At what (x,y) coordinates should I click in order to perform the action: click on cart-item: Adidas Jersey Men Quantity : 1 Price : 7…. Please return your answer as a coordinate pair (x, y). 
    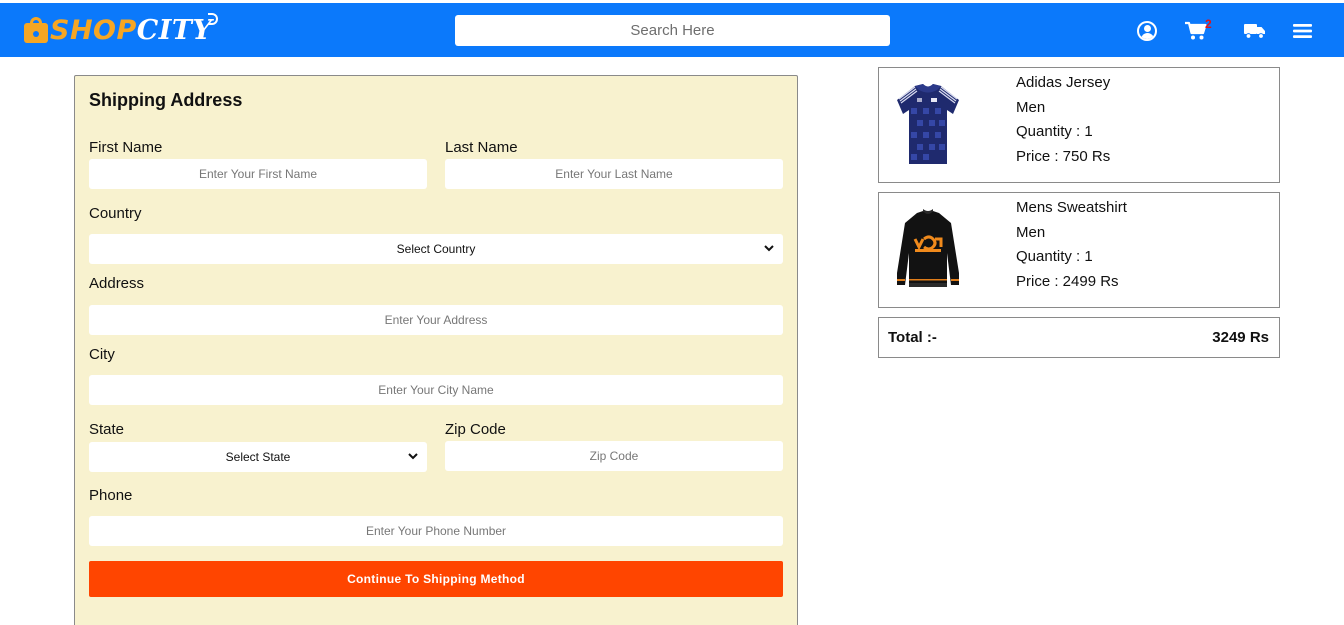
    Looking at the image, I should click on (1079, 125).